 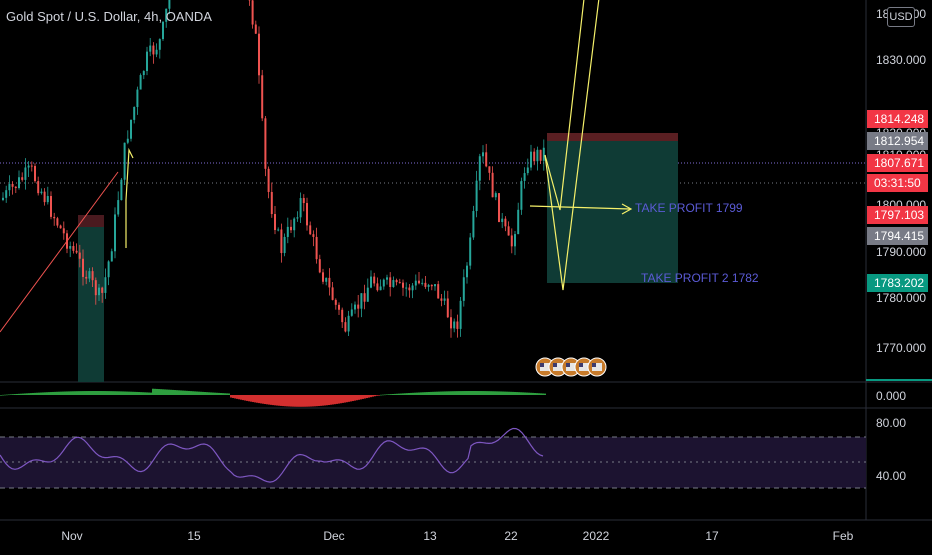 I want to click on price-label-text: 03:31:50, so click(x=897, y=183).